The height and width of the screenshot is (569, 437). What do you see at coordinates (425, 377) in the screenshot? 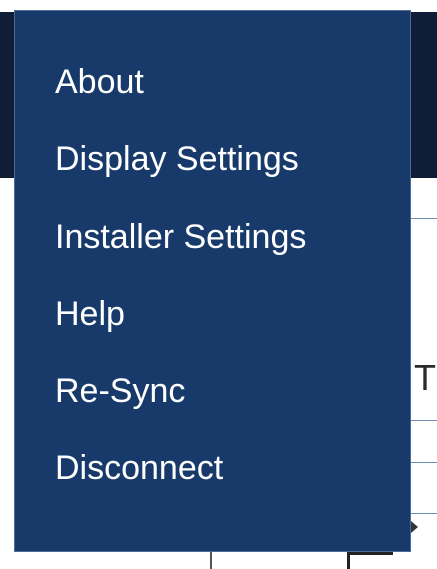
I see `background-partial-text: T` at bounding box center [425, 377].